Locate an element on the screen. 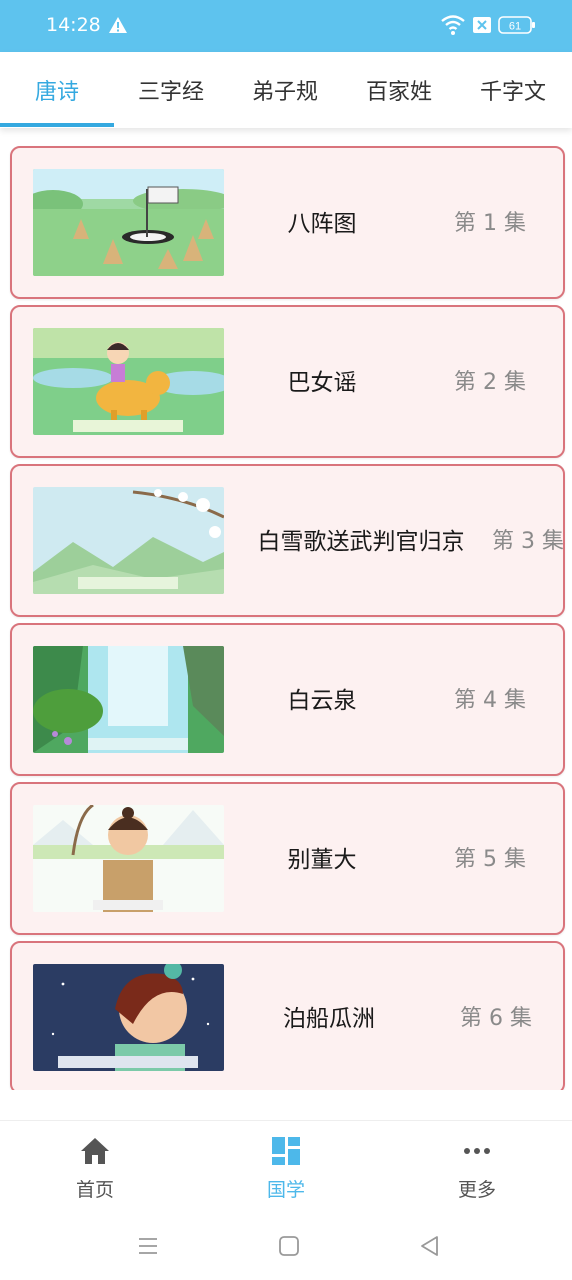 Image resolution: width=572 pixels, height=1280 pixels. tab-tangshi: 唐诗 is located at coordinates (57, 90).